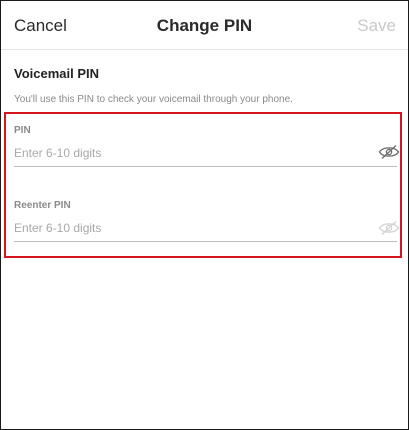  I want to click on navigation-bar: Cancel Change PIN Save, so click(204, 25).